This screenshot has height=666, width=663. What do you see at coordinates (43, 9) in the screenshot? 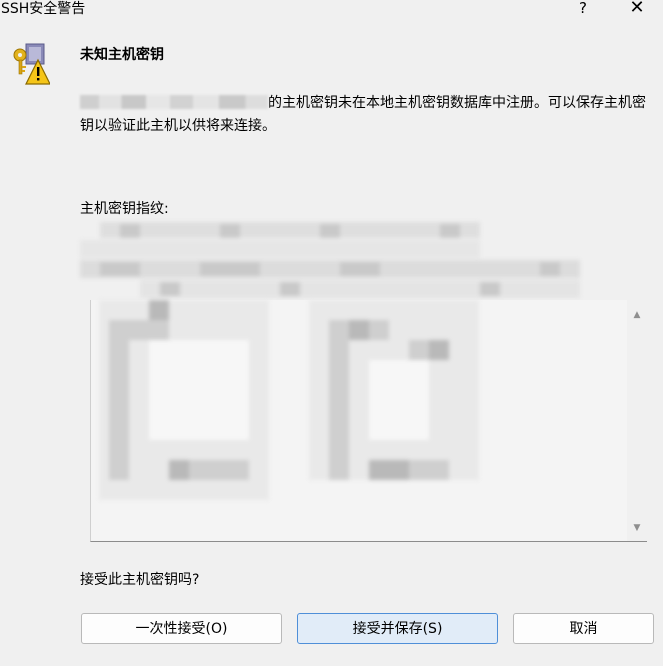
I see `window-title: SSH安全警告` at bounding box center [43, 9].